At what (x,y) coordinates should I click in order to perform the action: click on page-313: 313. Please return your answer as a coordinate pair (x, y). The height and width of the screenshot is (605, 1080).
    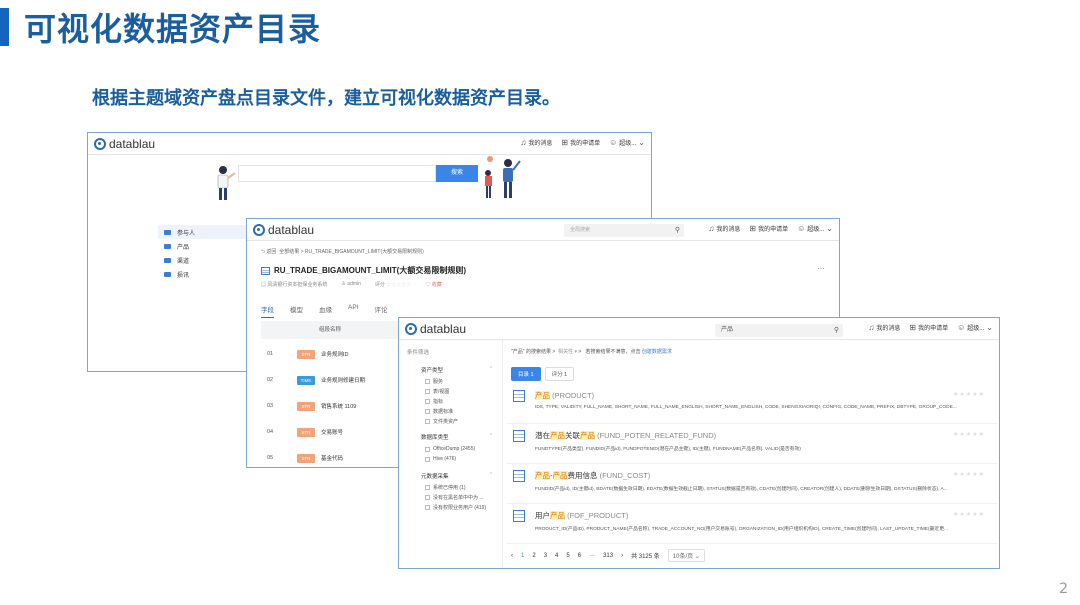
    Looking at the image, I should click on (608, 556).